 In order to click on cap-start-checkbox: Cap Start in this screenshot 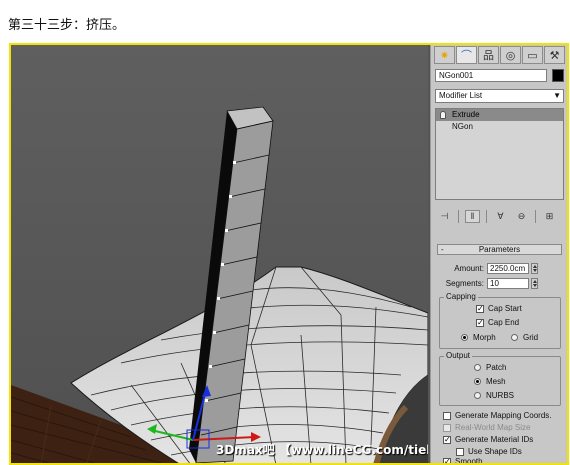, I will do `click(499, 308)`.